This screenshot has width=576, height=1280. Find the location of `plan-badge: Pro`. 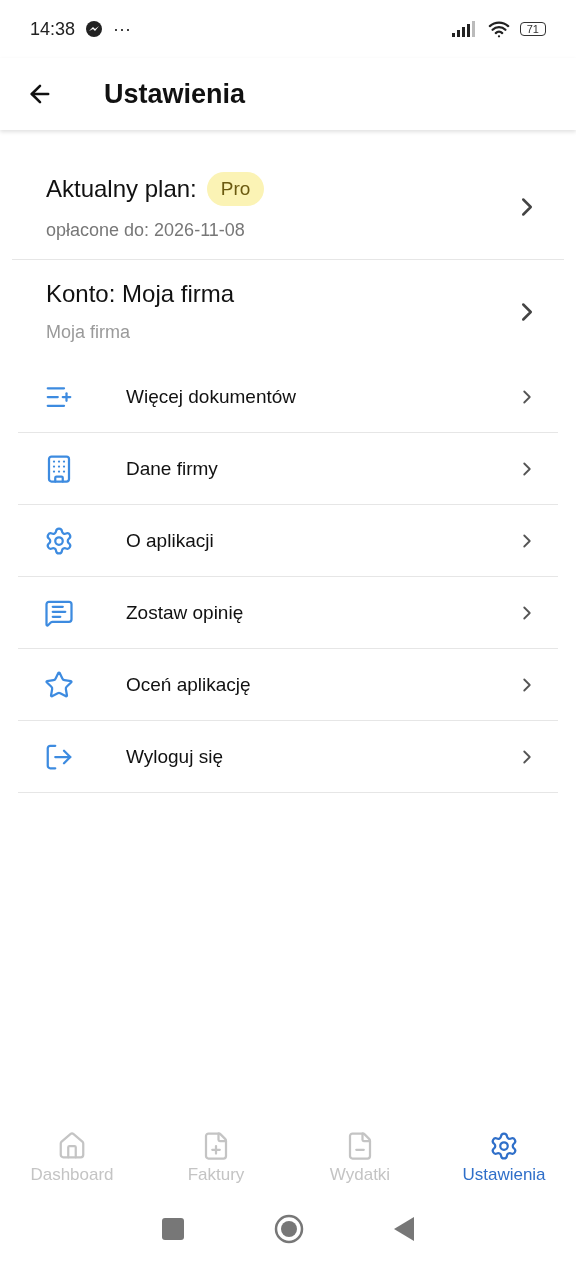

plan-badge: Pro is located at coordinates (235, 189).